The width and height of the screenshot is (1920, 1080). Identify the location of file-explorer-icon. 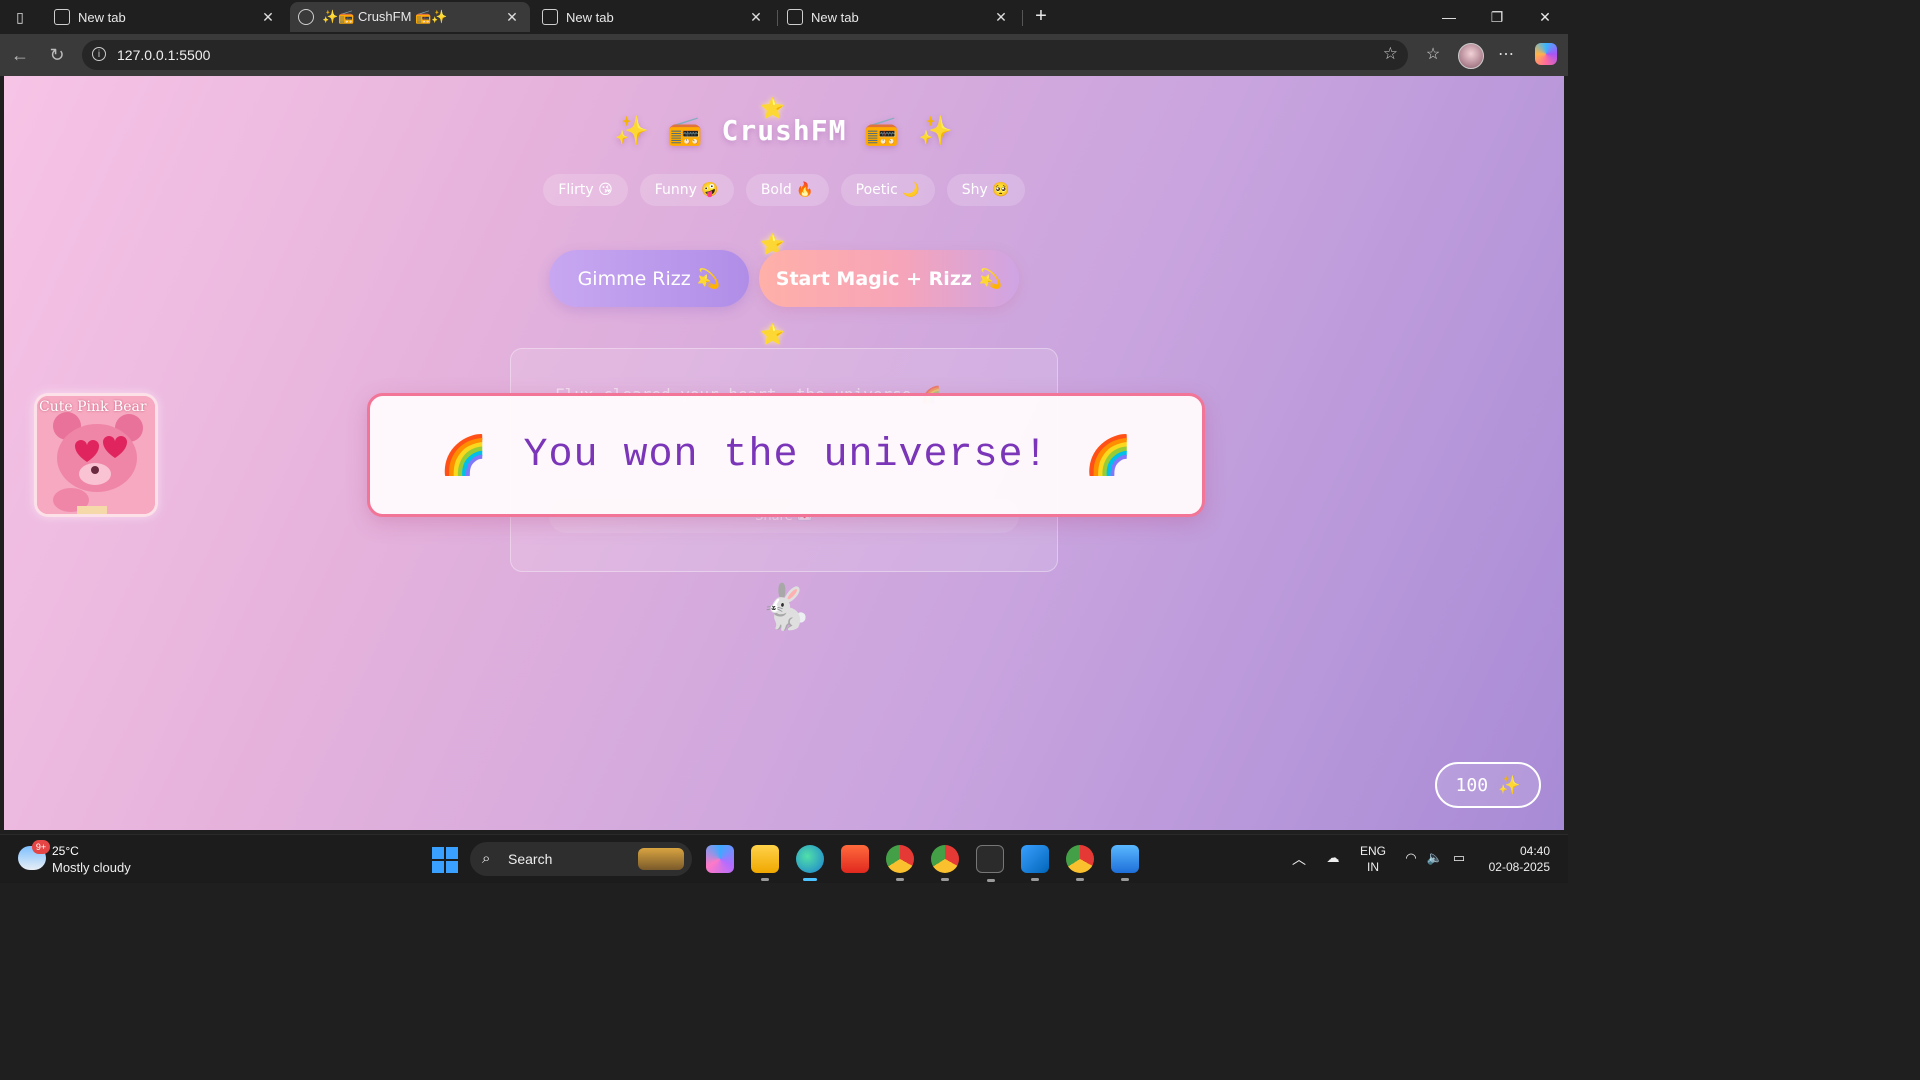
(765, 863).